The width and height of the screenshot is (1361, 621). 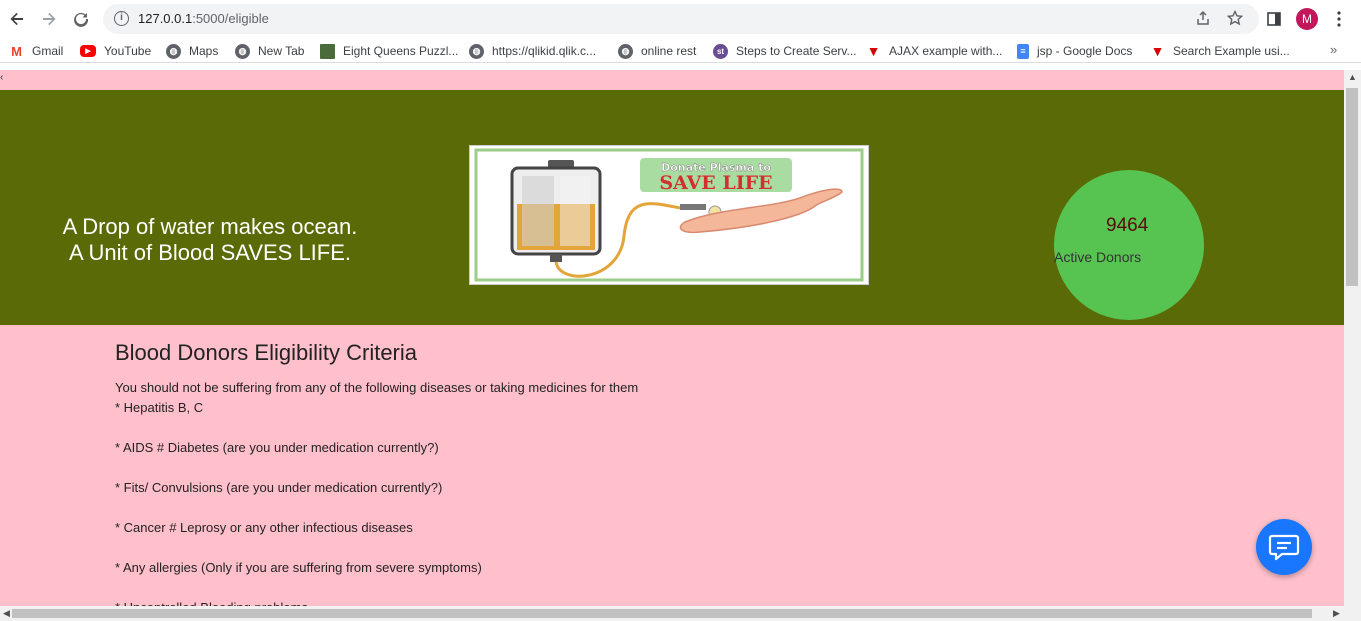 I want to click on chevron-left-icon: ‹, so click(x=2, y=77).